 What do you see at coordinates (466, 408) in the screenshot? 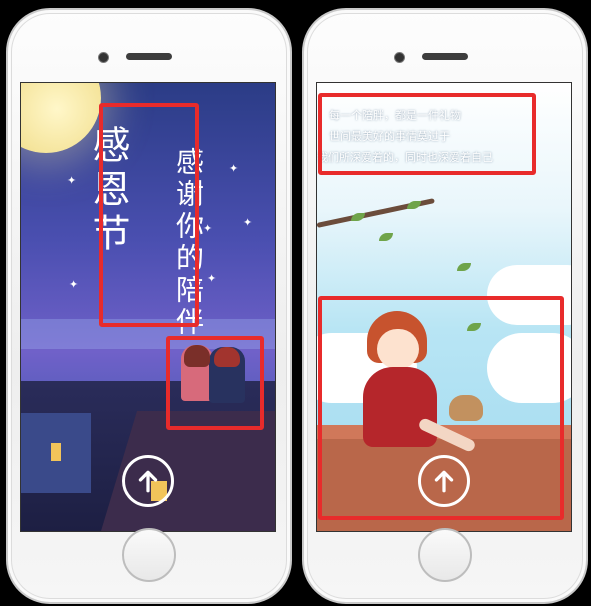
I see `cat-illustration` at bounding box center [466, 408].